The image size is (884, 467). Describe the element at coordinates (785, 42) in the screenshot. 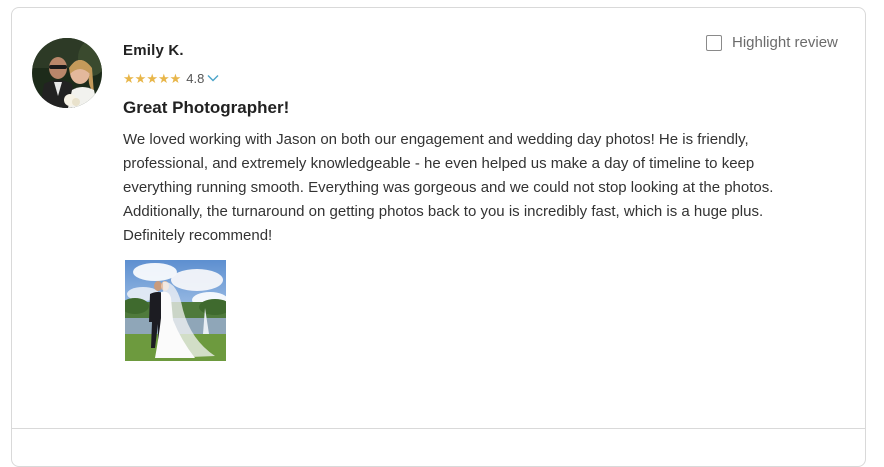

I see `highlight-review-label: Highlight review` at that location.